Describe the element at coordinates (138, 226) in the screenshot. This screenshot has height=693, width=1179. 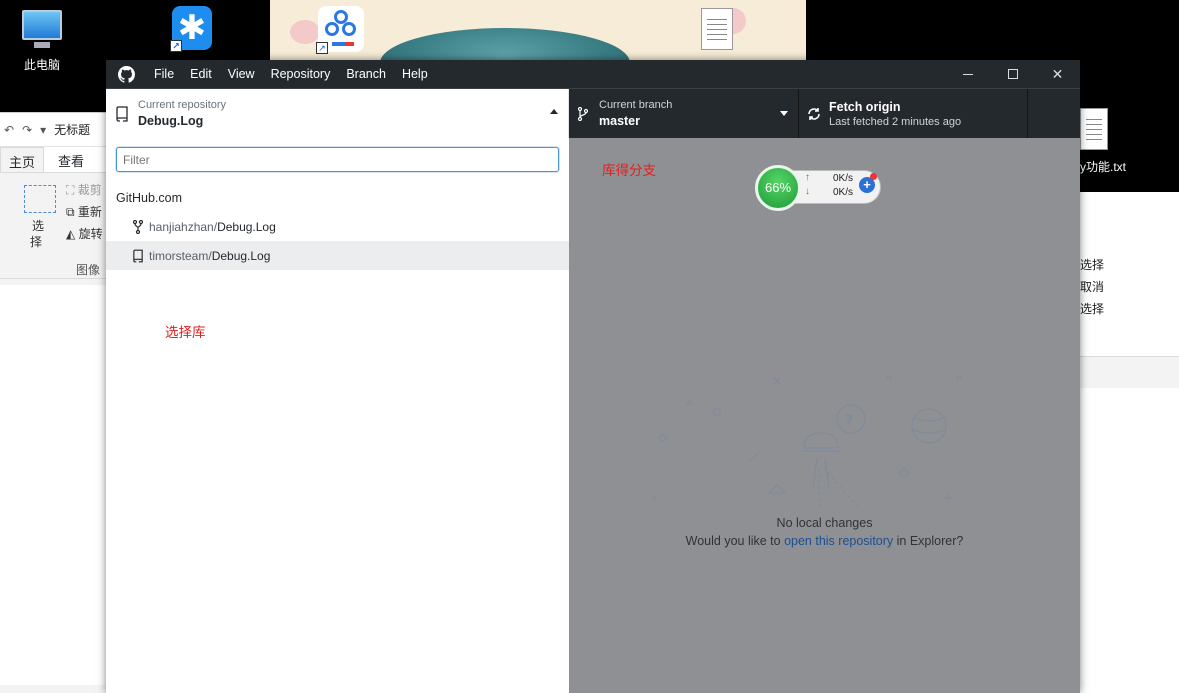
I see `fork-icon` at that location.